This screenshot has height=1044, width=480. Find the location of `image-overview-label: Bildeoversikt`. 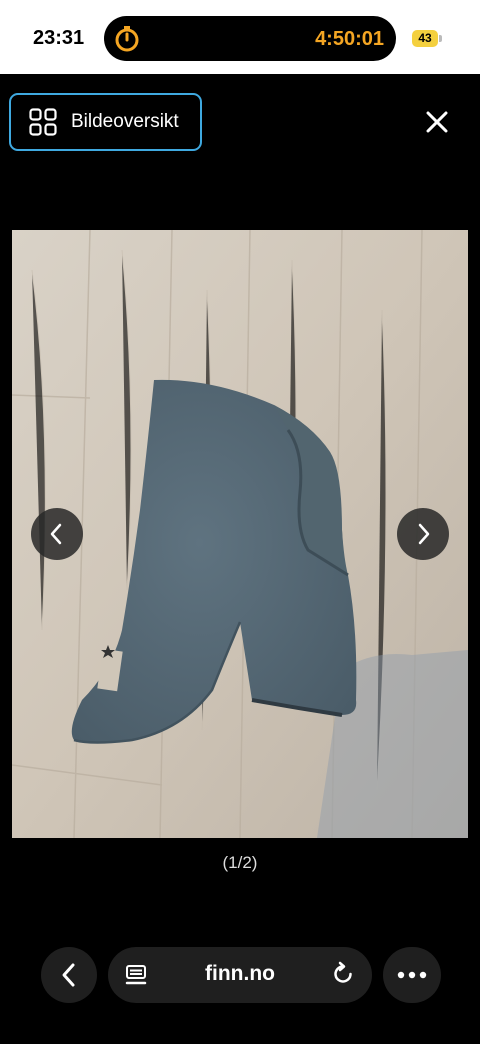

image-overview-label: Bildeoversikt is located at coordinates (125, 121).